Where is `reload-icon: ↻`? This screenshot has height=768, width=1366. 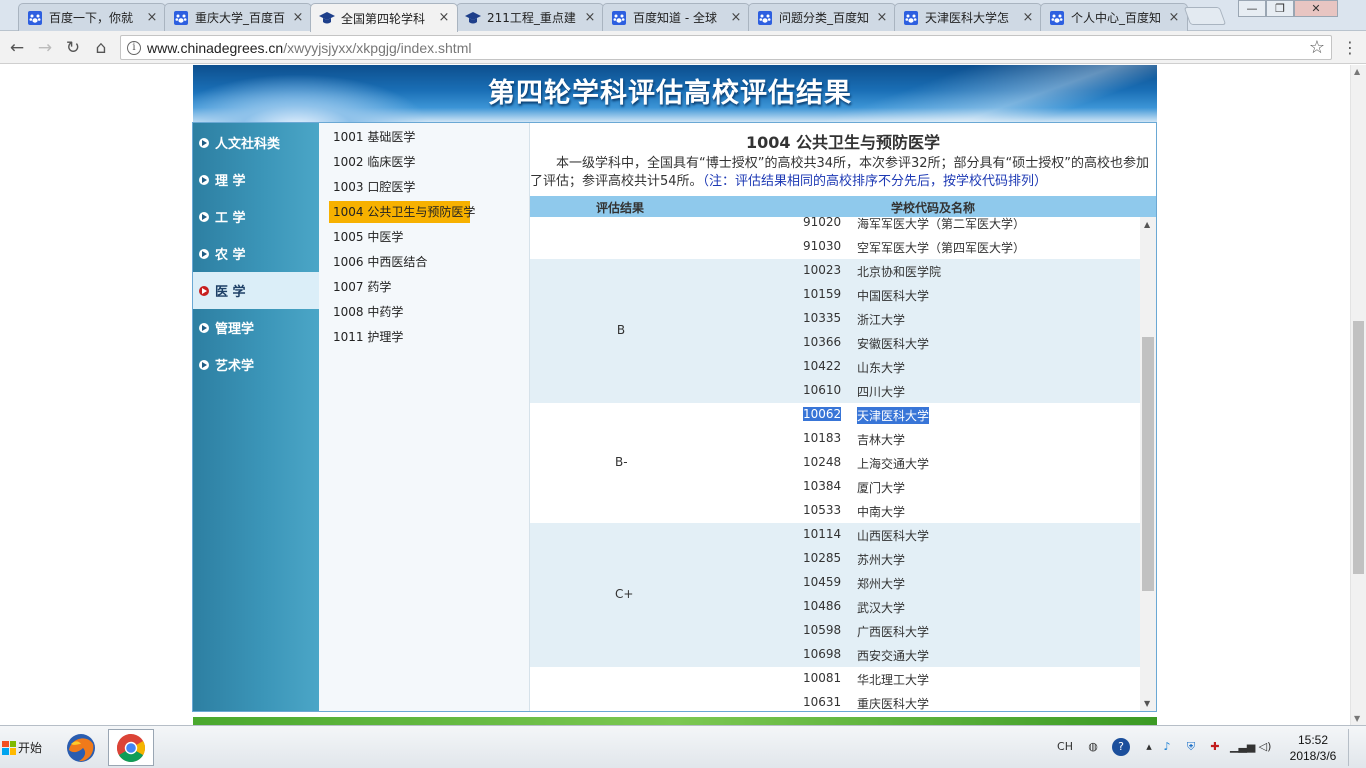 reload-icon: ↻ is located at coordinates (73, 48).